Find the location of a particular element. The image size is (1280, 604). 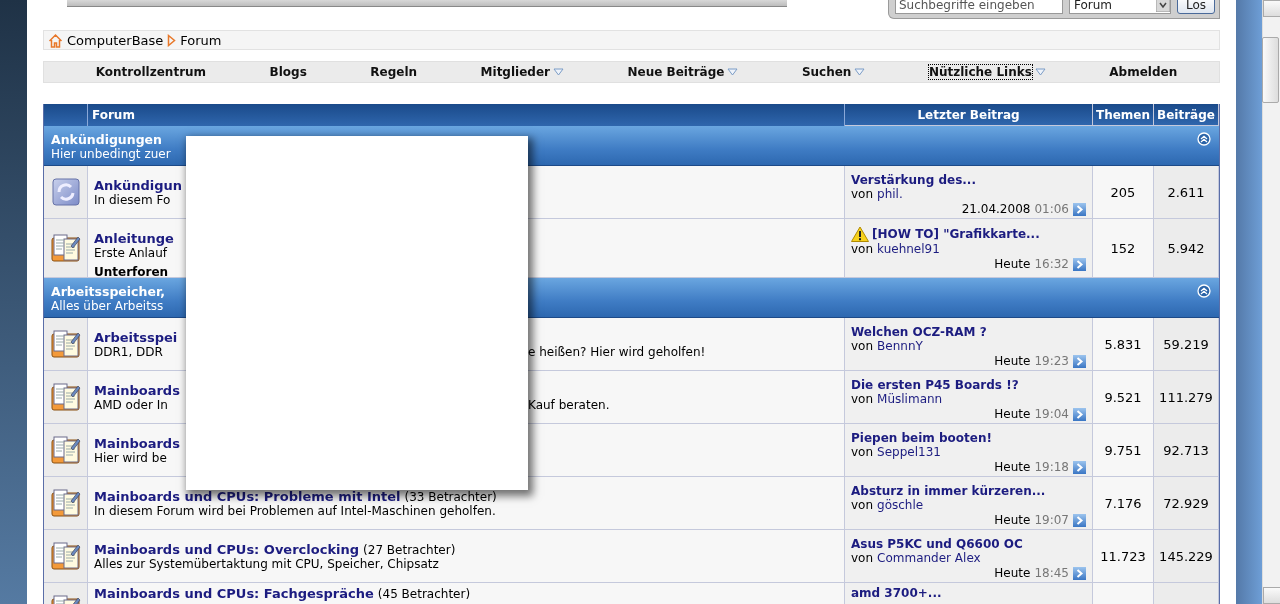

post-title-link: Die ersten P45 Boards !? is located at coordinates (935, 385).